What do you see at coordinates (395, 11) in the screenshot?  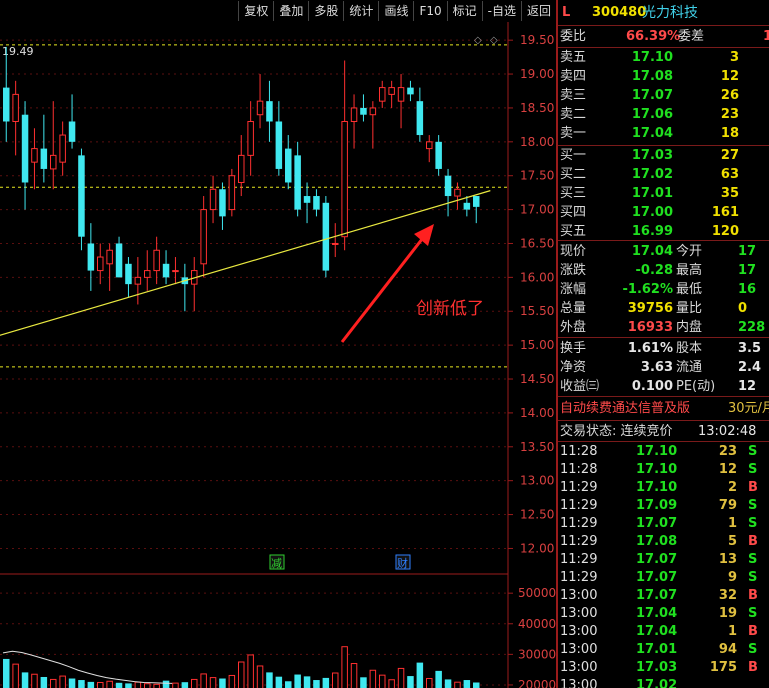 I see `toolbar-button-4: 画线` at bounding box center [395, 11].